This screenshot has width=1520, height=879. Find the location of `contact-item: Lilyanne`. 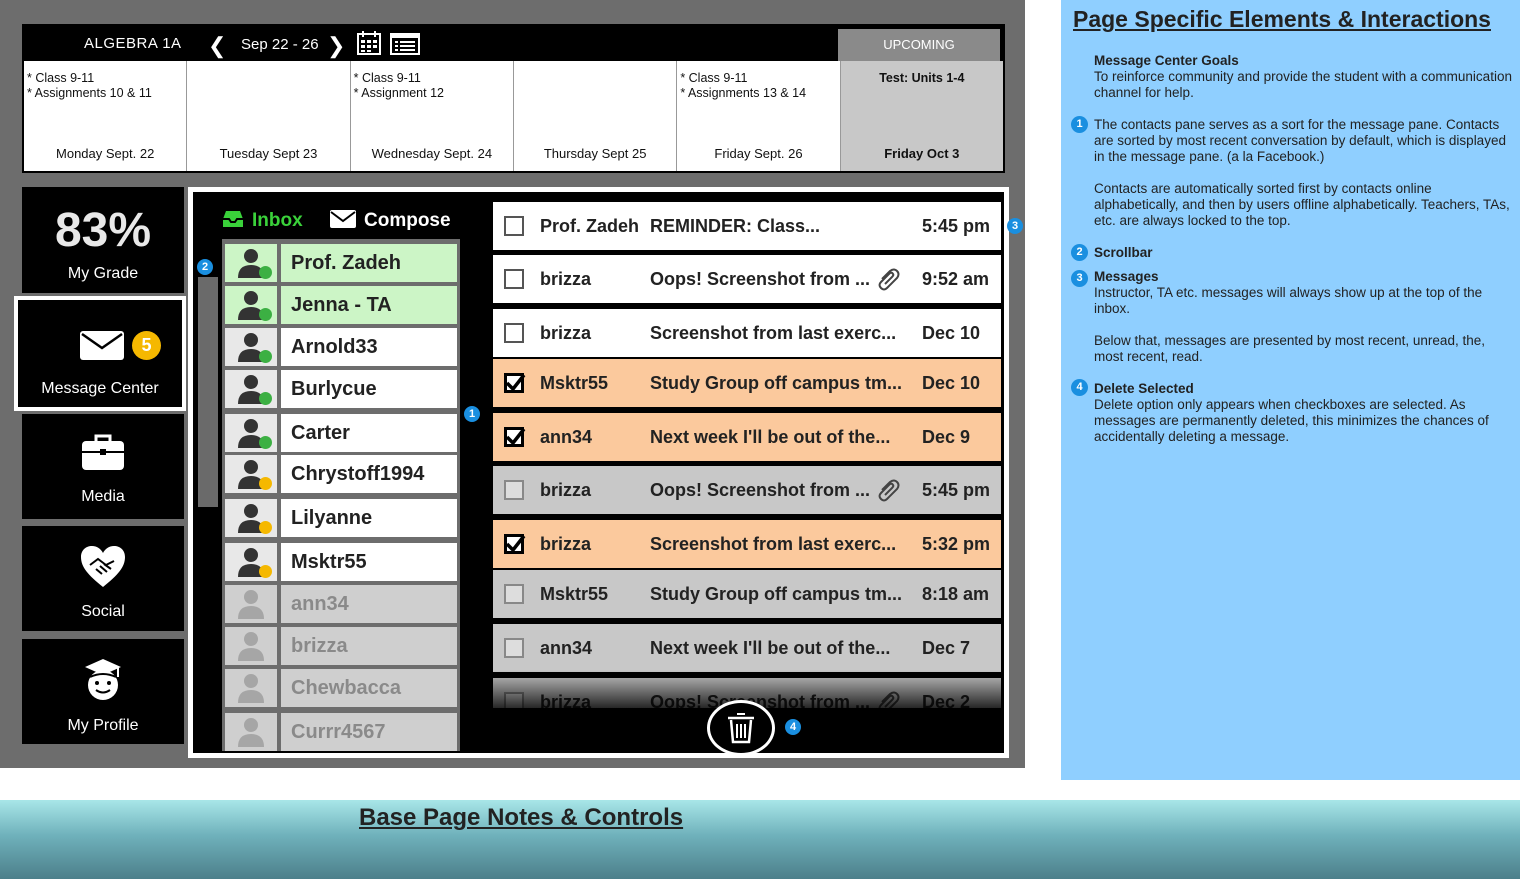

contact-item: Lilyanne is located at coordinates (341, 518).